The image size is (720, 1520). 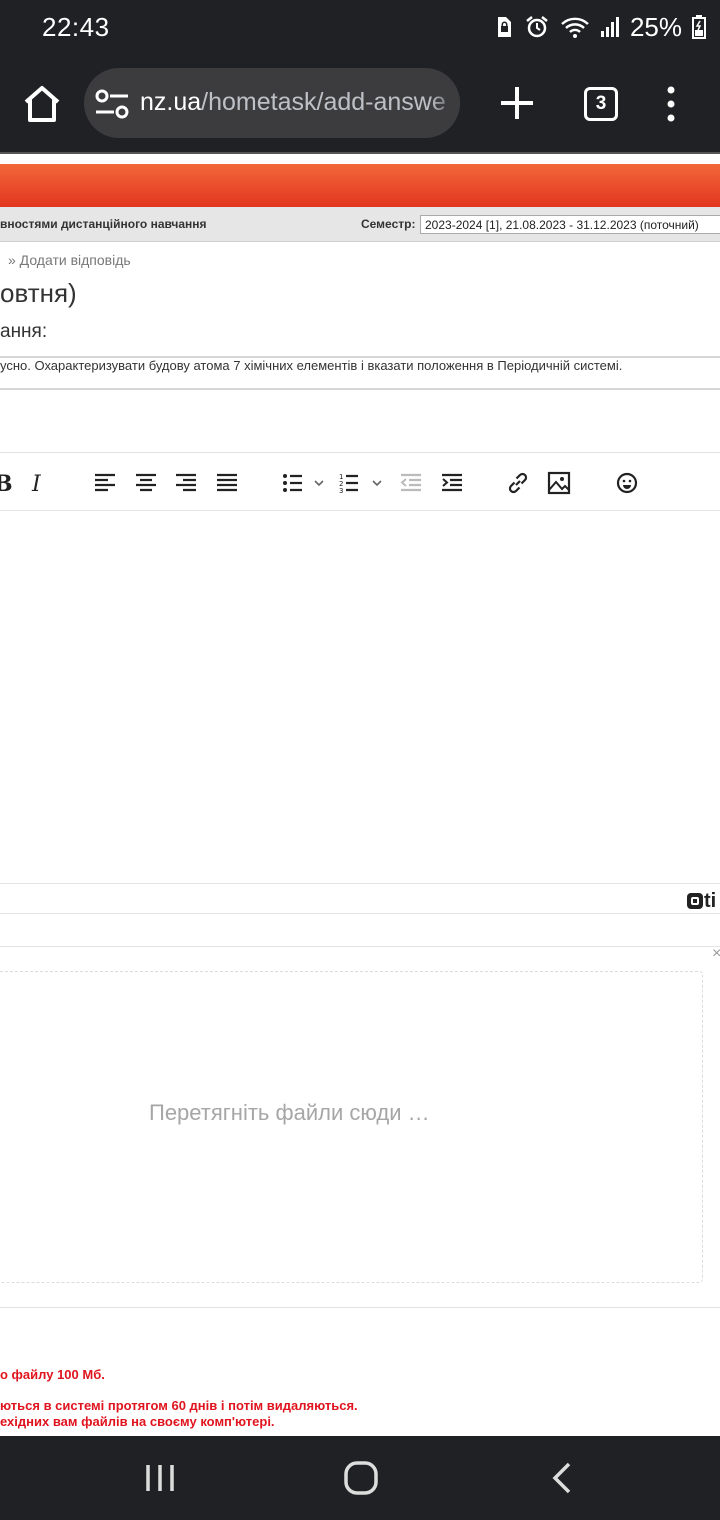 I want to click on upload-close-icon: ×, so click(x=716, y=954).